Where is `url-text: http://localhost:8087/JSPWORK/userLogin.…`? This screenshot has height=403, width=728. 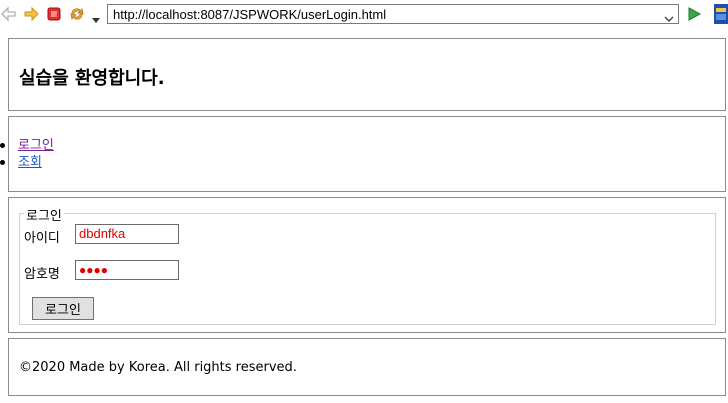
url-text: http://localhost:8087/JSPWORK/userLogin.… is located at coordinates (249, 14).